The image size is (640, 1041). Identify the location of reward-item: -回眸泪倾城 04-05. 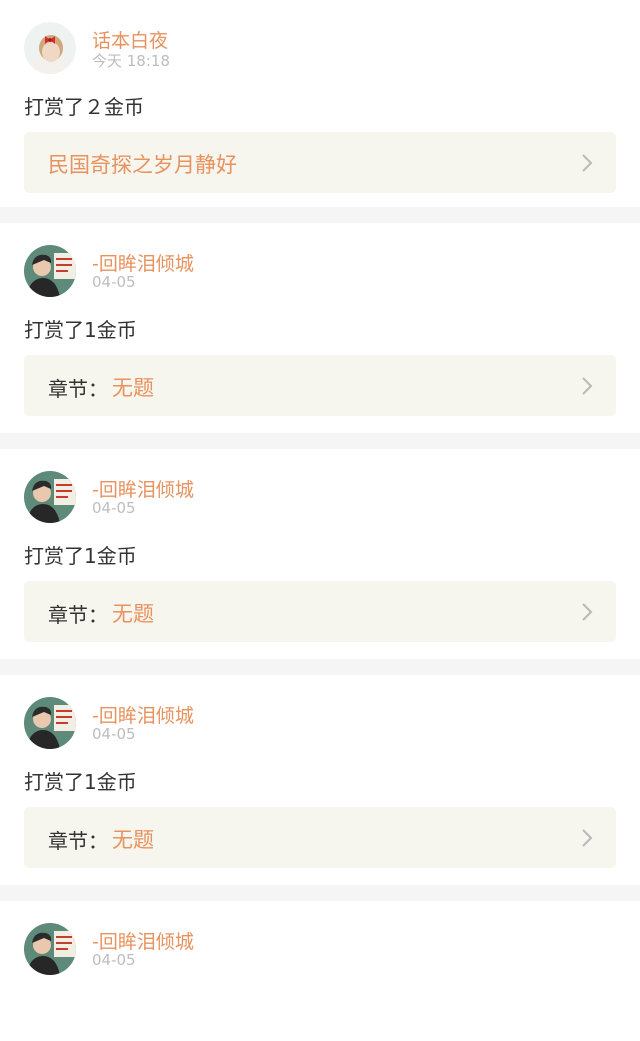
(320, 971).